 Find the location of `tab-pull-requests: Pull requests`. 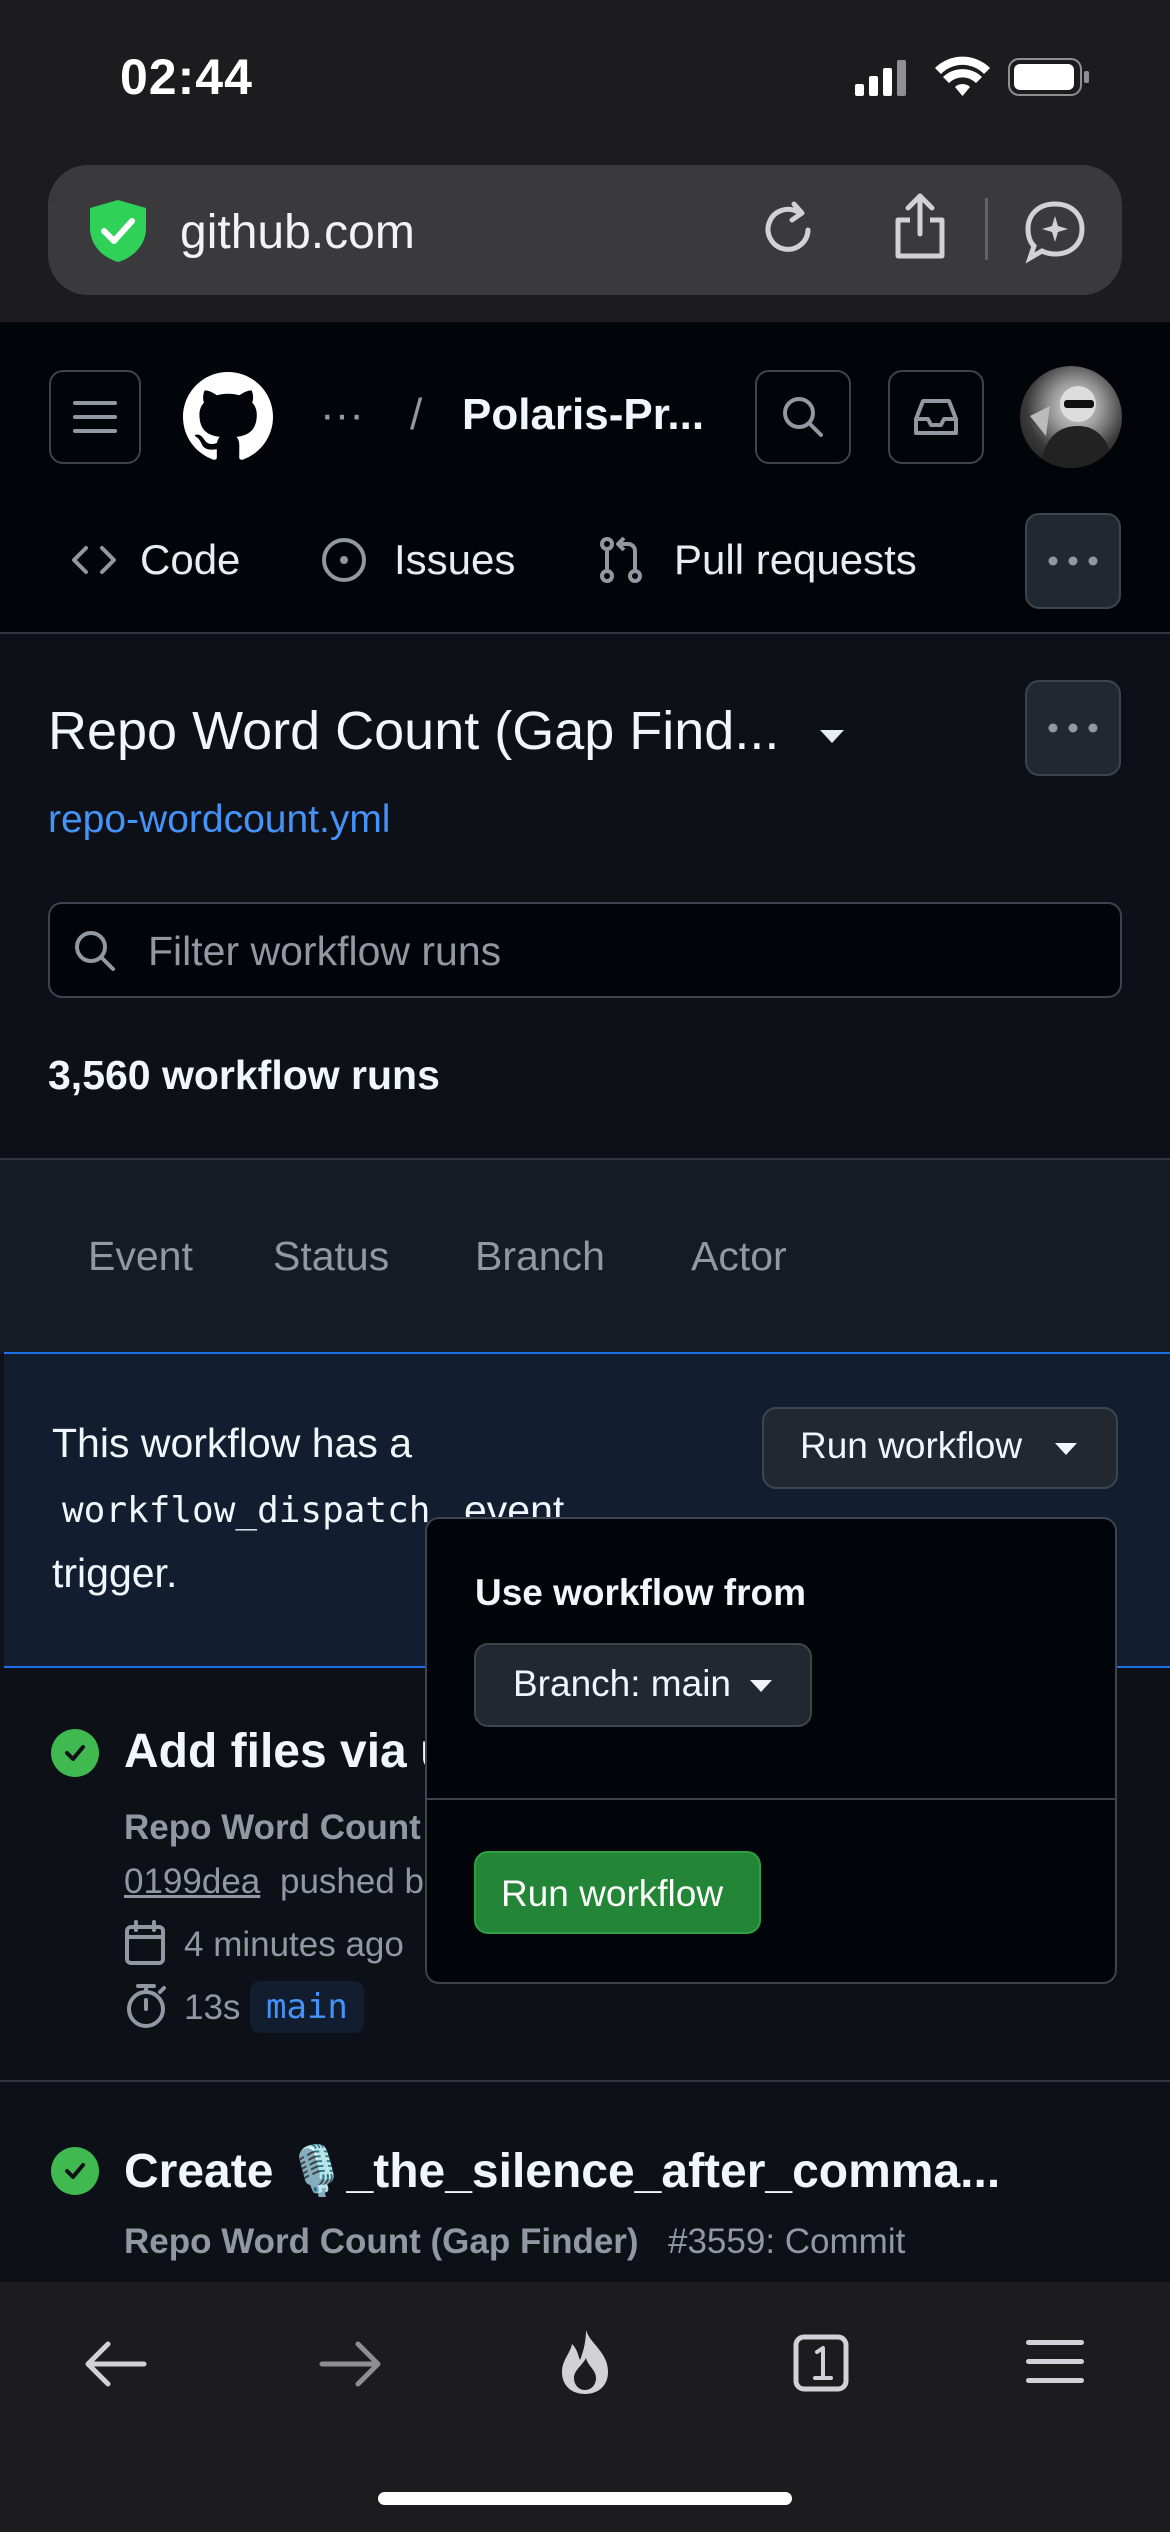

tab-pull-requests: Pull requests is located at coordinates (757, 560).